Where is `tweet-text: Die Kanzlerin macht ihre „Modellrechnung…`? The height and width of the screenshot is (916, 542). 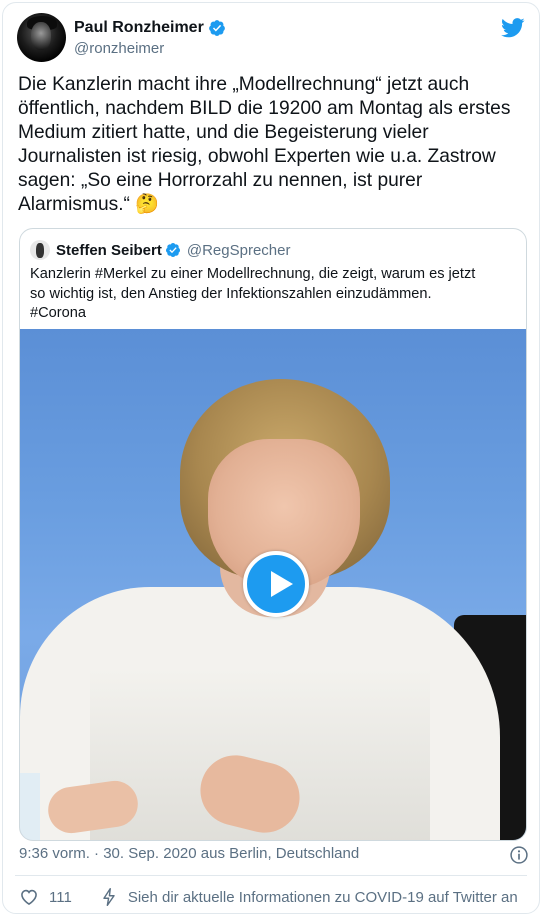 tweet-text: Die Kanzlerin macht ihre „Modellrechnung… is located at coordinates (273, 145).